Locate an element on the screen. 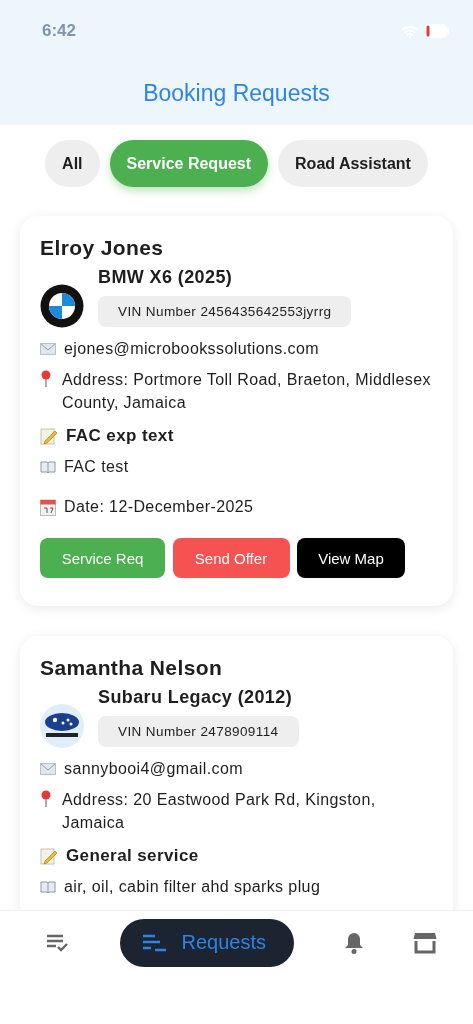 The width and height of the screenshot is (473, 1024). list-icon is located at coordinates (154, 942).